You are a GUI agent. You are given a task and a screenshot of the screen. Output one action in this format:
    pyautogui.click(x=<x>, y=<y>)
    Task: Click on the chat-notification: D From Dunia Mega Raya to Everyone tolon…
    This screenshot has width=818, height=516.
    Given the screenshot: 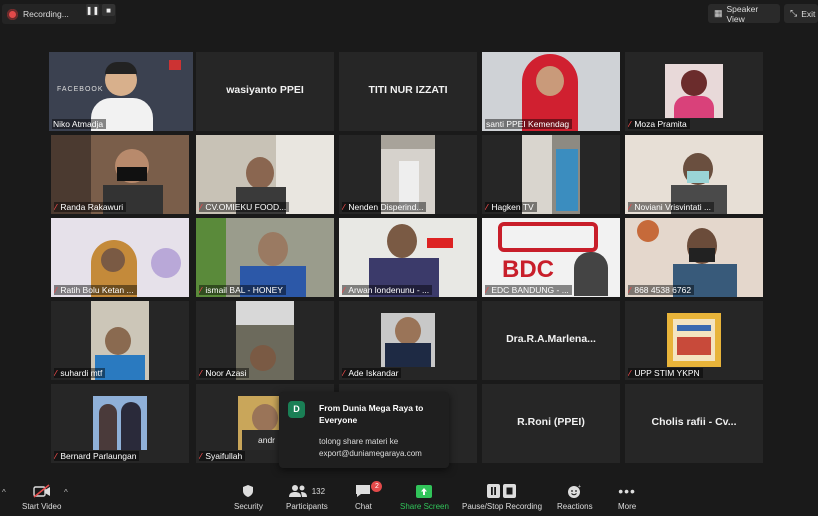 What is the action you would take?
    pyautogui.click(x=364, y=430)
    